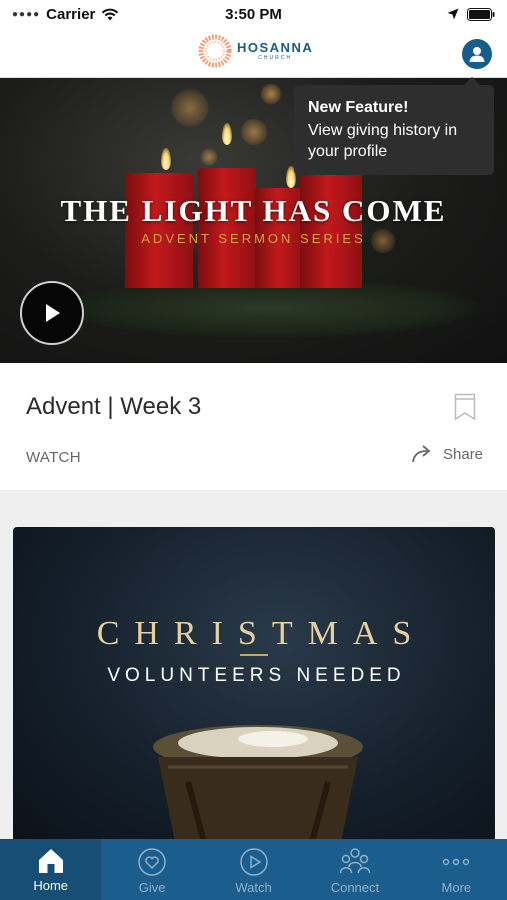 The image size is (507, 900). Describe the element at coordinates (152, 862) in the screenshot. I see `heart-circle-icon` at that location.